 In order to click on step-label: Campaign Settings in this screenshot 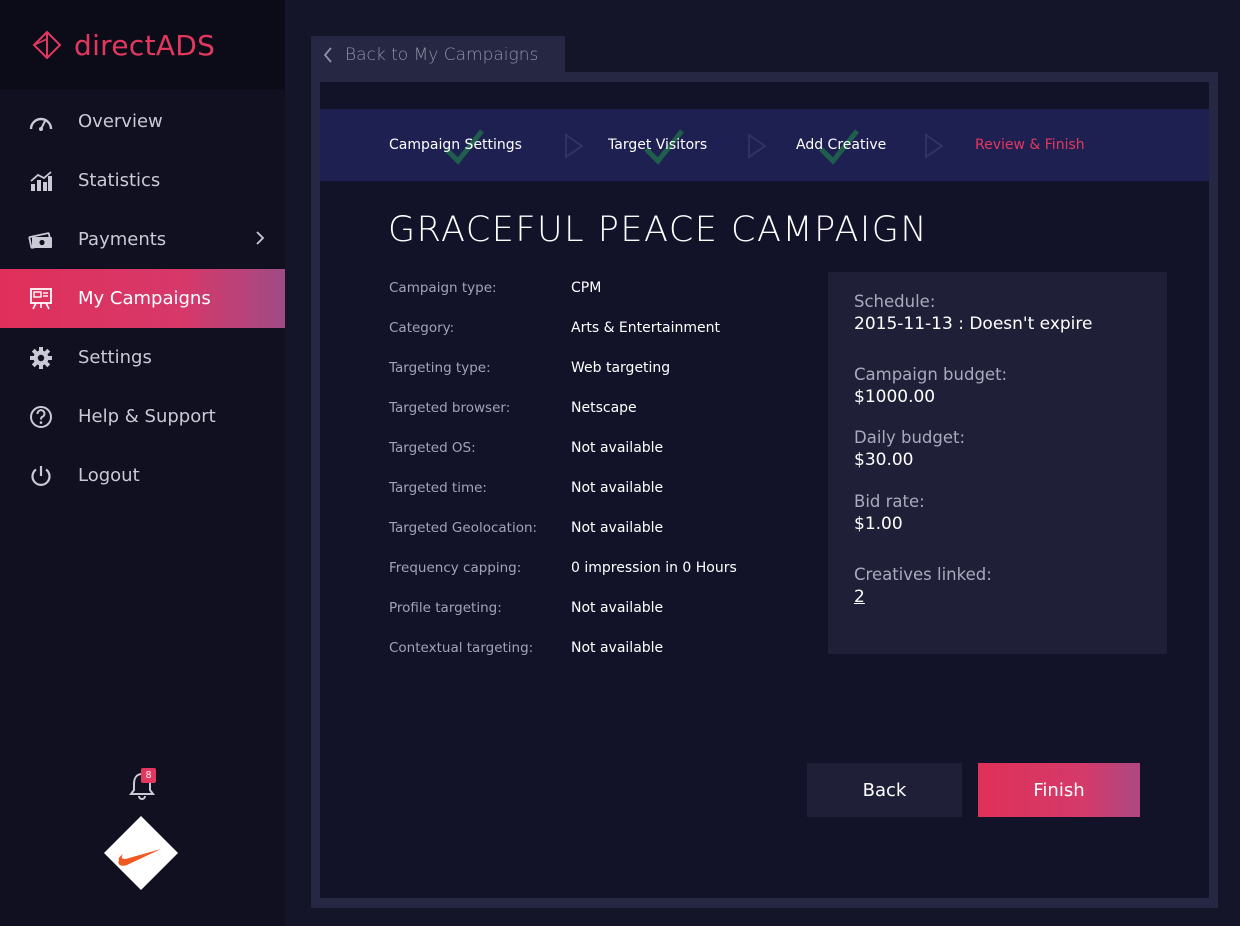, I will do `click(455, 145)`.